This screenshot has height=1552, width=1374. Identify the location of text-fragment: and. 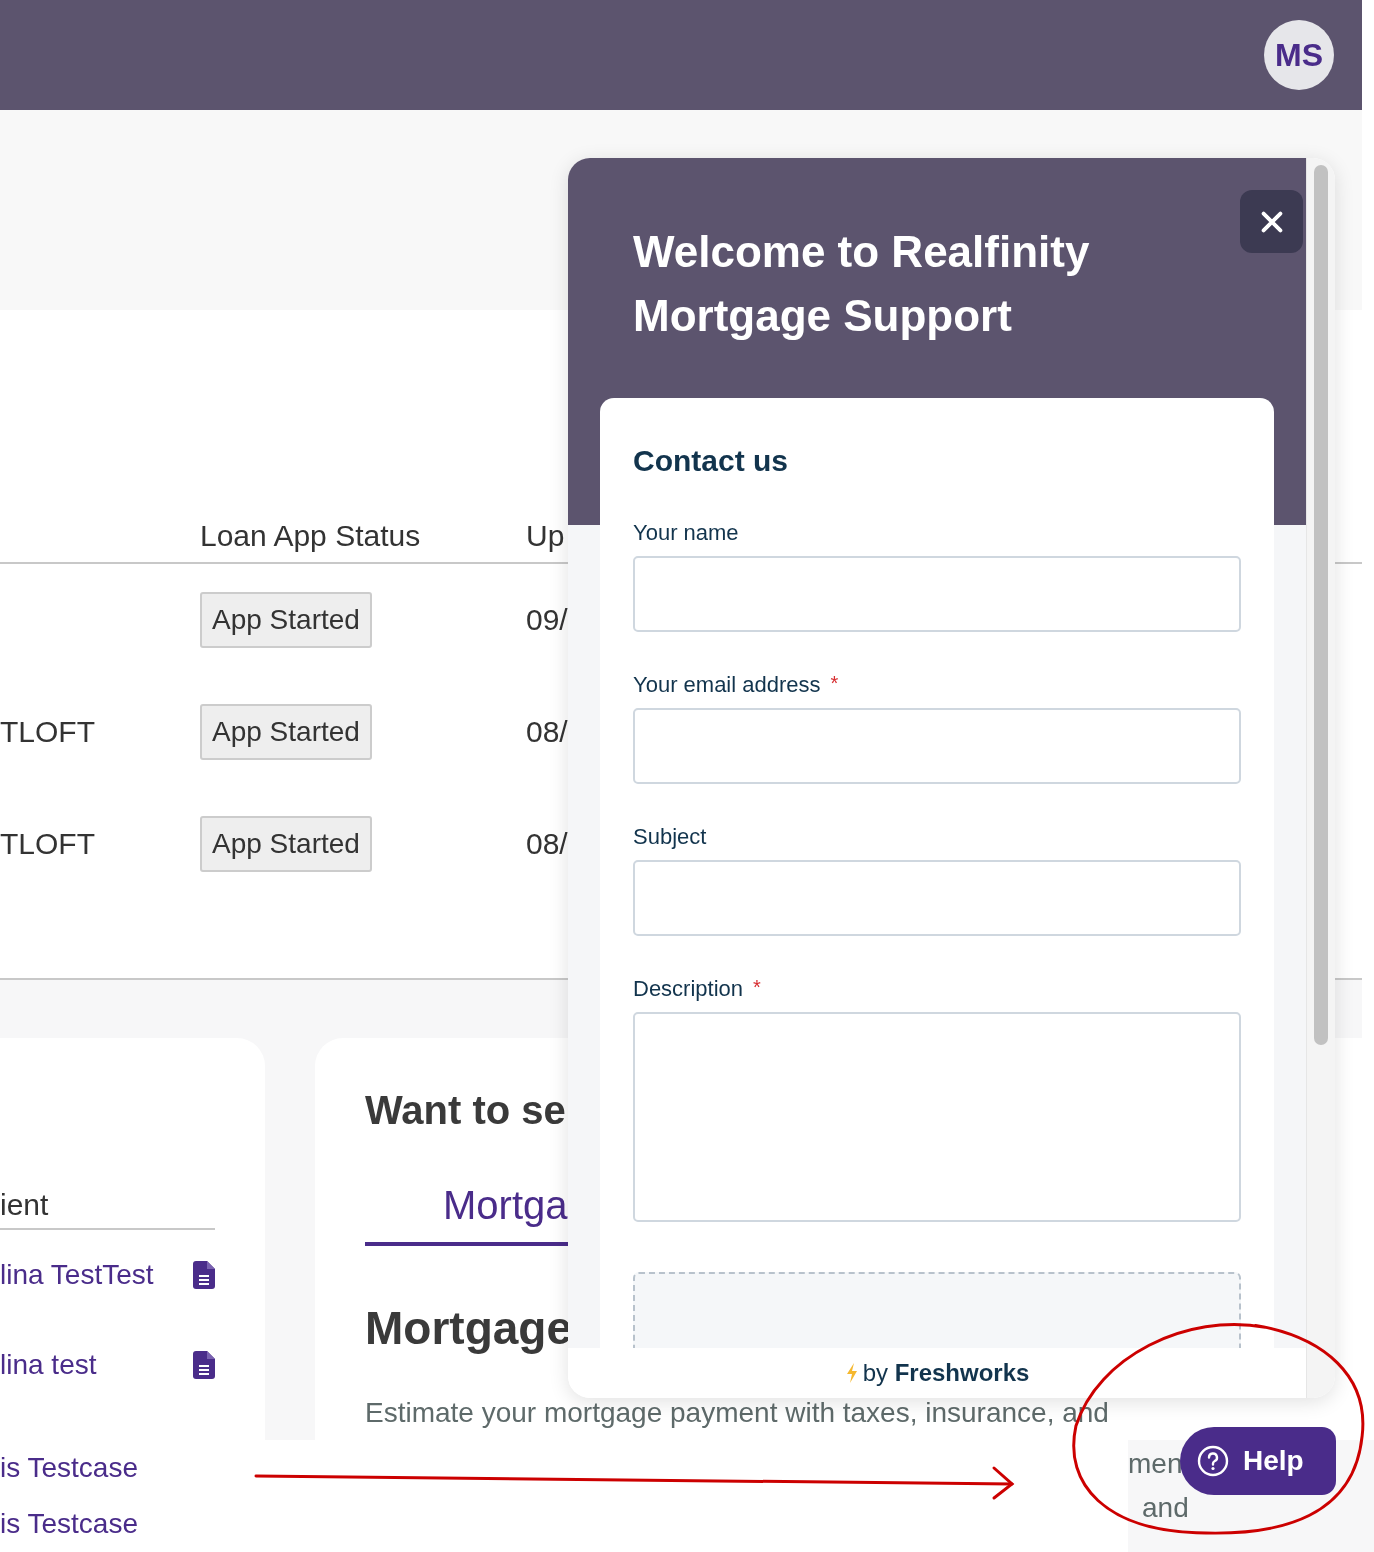
(1165, 1508).